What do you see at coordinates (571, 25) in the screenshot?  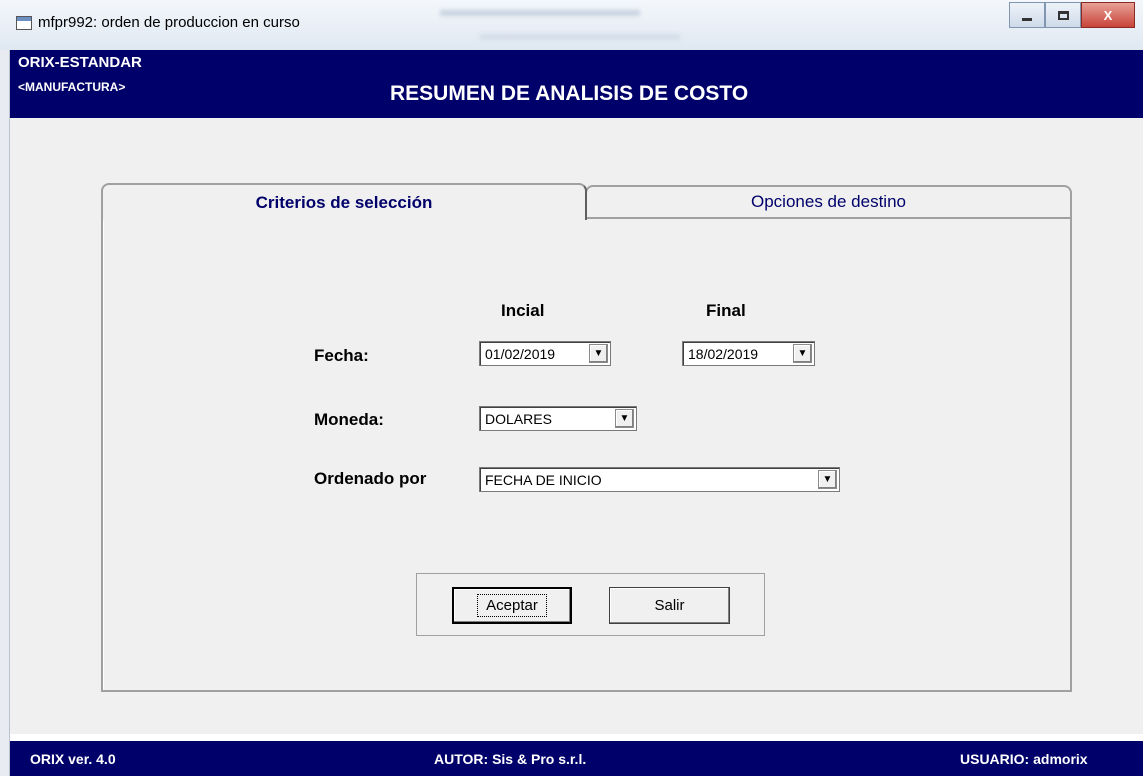 I see `window-titlebar: mfpr992: orden de produccion en curso X` at bounding box center [571, 25].